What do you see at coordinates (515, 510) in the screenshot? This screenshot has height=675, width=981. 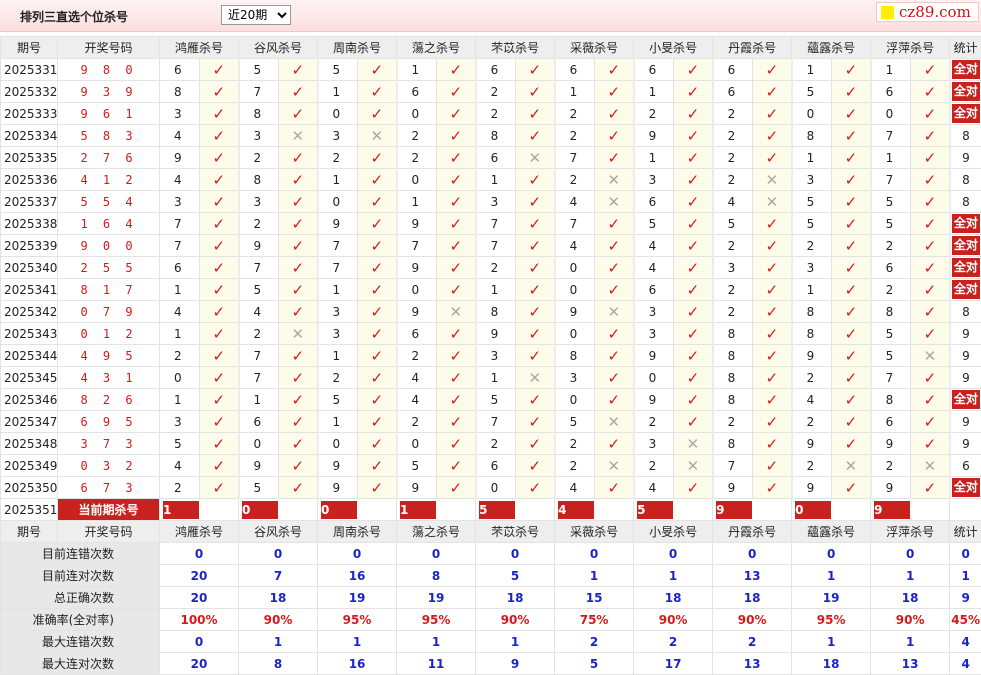 I see `current-kill-cell: 5` at bounding box center [515, 510].